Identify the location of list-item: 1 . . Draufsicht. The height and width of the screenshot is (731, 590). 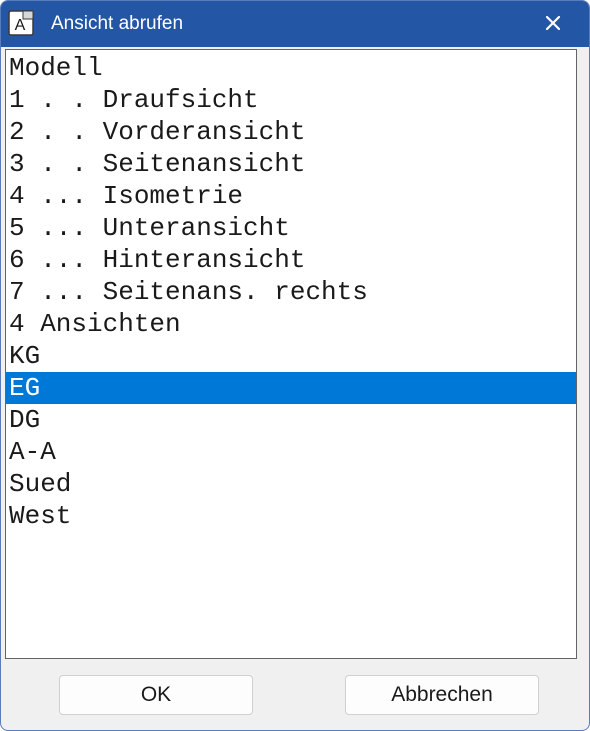
(291, 100).